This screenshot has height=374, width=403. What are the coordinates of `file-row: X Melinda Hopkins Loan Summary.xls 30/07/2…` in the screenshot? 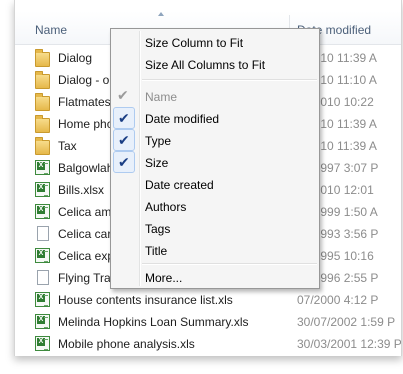 It's located at (208, 322).